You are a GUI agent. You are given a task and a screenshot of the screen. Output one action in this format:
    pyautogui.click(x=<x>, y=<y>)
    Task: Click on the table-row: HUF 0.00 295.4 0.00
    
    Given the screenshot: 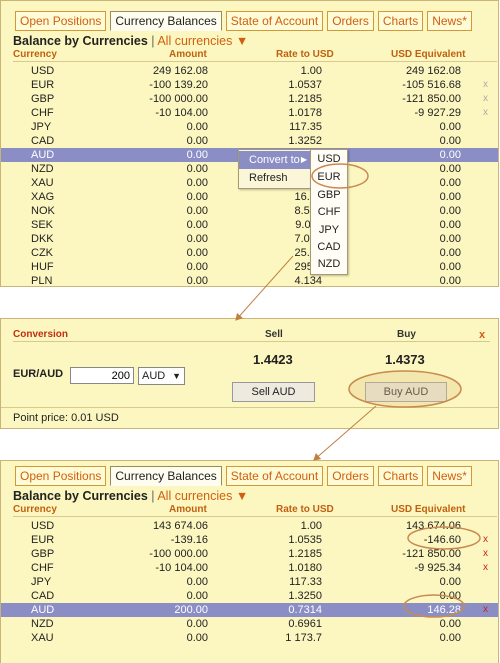 What is the action you would take?
    pyautogui.click(x=249, y=267)
    